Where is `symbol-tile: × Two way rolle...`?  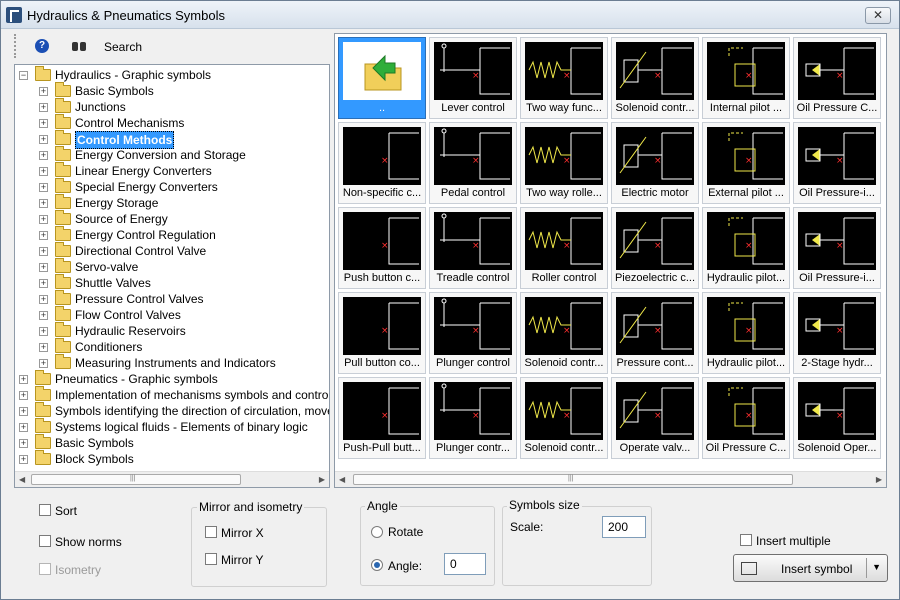 symbol-tile: × Two way rolle... is located at coordinates (564, 163).